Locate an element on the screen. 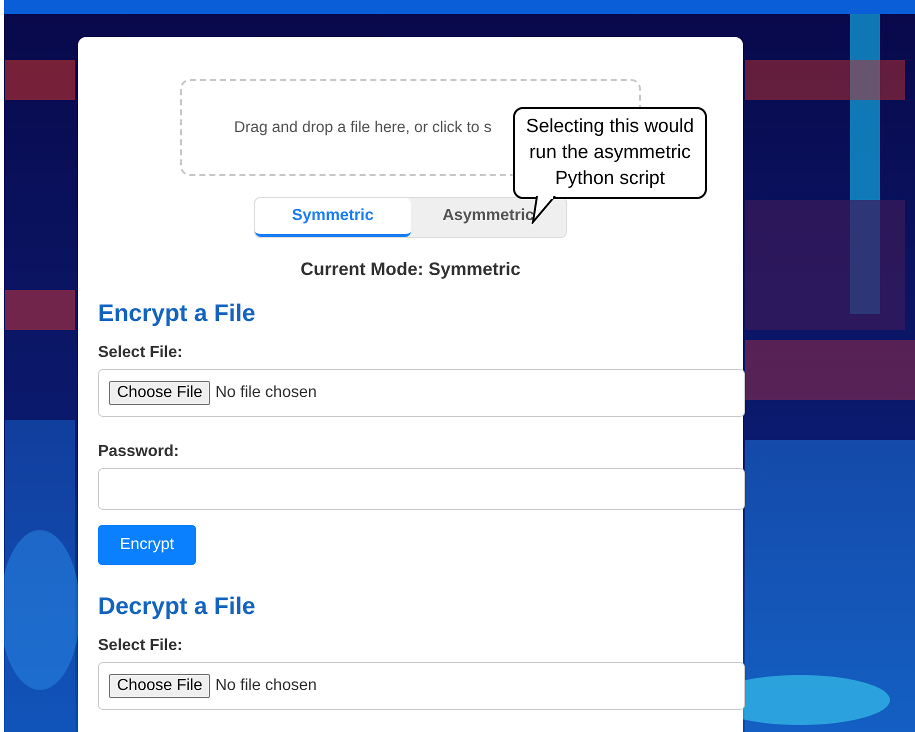 The image size is (915, 732). encrypt-button: Encrypt is located at coordinates (147, 545).